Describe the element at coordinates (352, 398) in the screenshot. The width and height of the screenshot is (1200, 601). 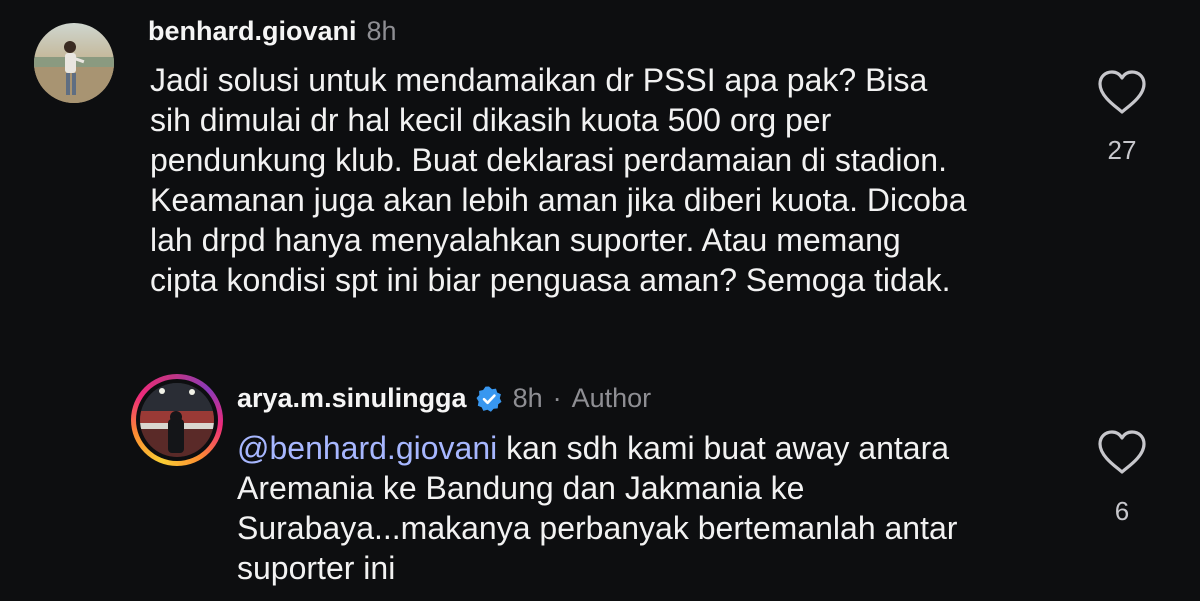
I see `username: arya.m.sinulingga` at that location.